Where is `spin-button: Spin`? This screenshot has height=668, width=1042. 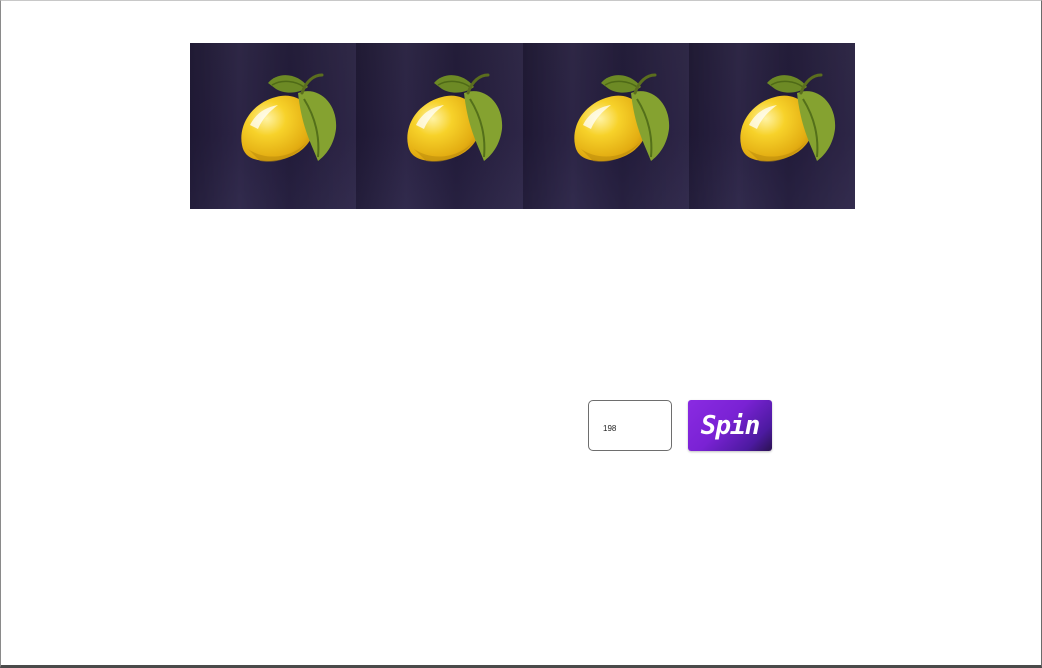 spin-button: Spin is located at coordinates (730, 425).